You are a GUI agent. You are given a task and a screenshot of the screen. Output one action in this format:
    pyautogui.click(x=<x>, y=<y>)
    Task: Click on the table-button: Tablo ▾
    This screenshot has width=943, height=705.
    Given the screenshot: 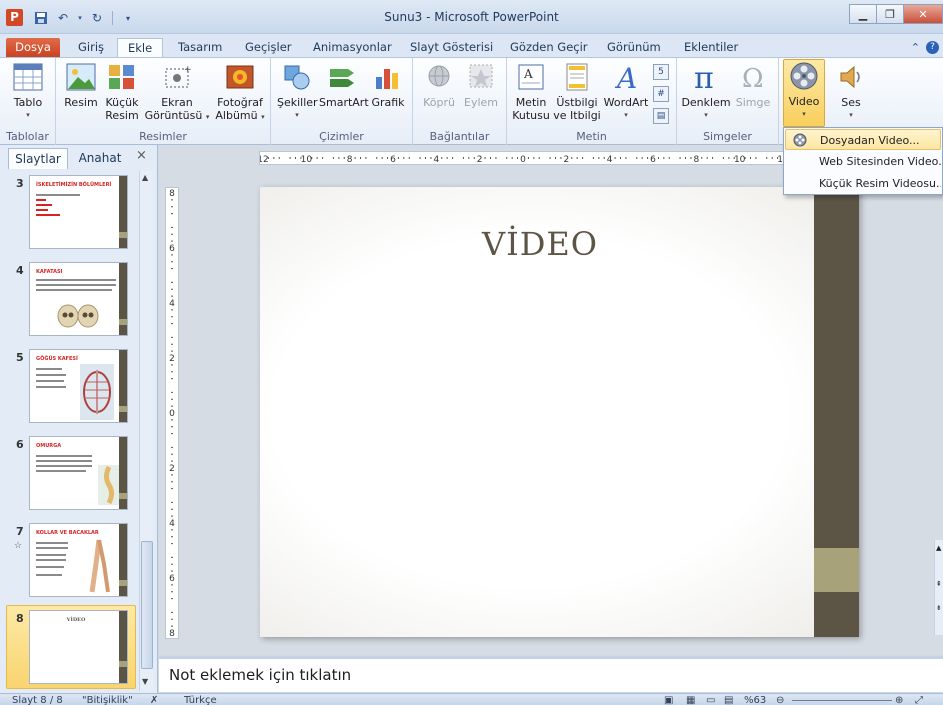 What is the action you would take?
    pyautogui.click(x=28, y=91)
    